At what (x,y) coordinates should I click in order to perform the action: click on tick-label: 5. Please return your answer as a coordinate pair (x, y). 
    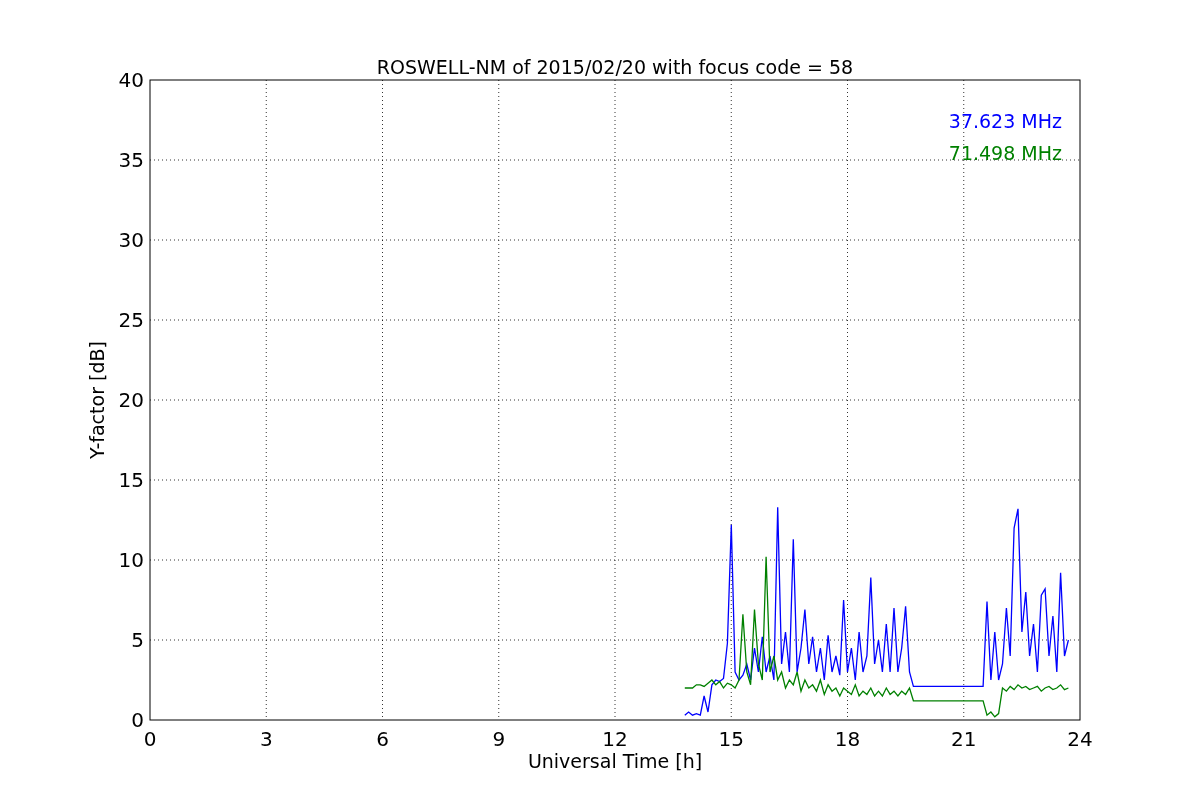
    Looking at the image, I should click on (137, 640).